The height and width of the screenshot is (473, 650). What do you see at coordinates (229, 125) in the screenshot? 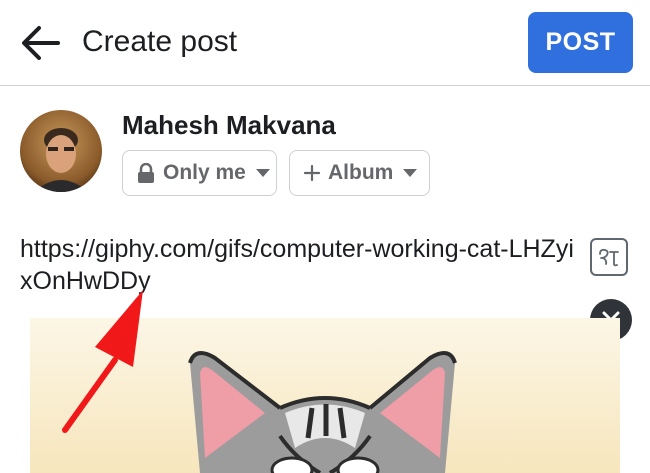
I see `user-name: Mahesh Makvana` at bounding box center [229, 125].